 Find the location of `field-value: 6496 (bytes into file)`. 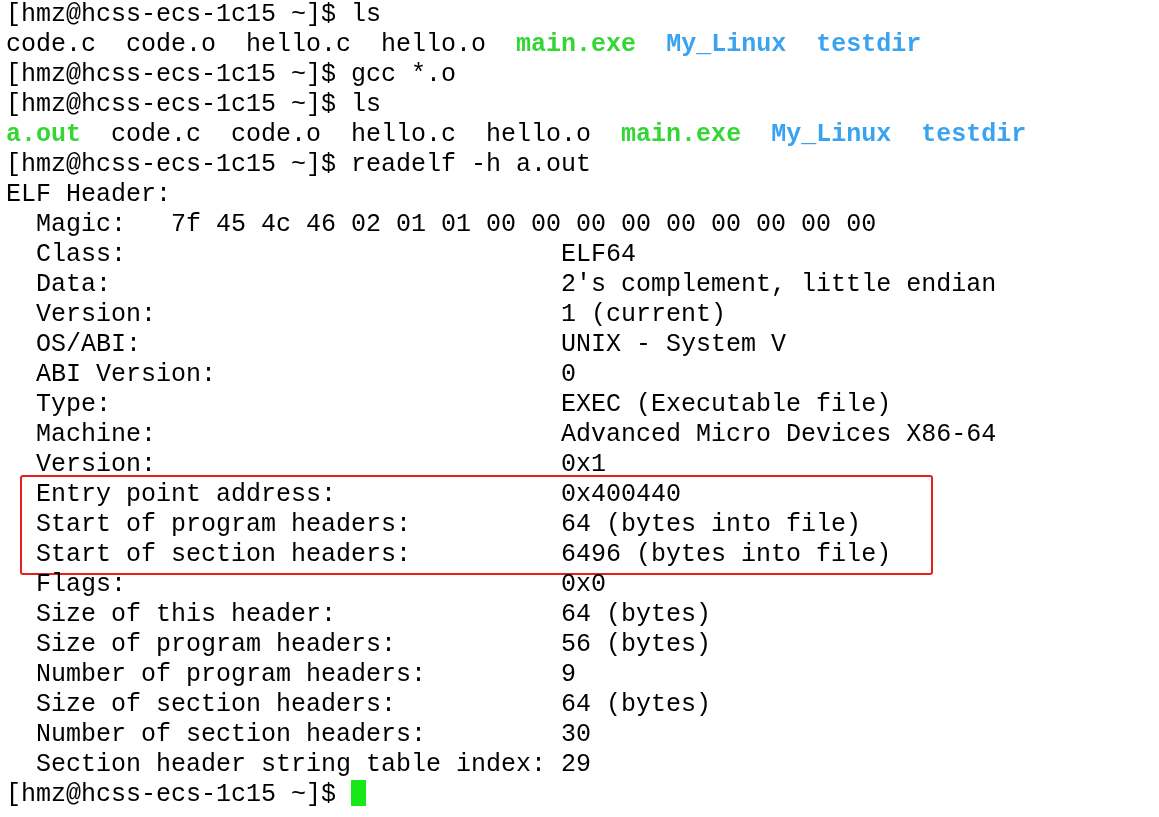

field-value: 6496 (bytes into file) is located at coordinates (726, 554).